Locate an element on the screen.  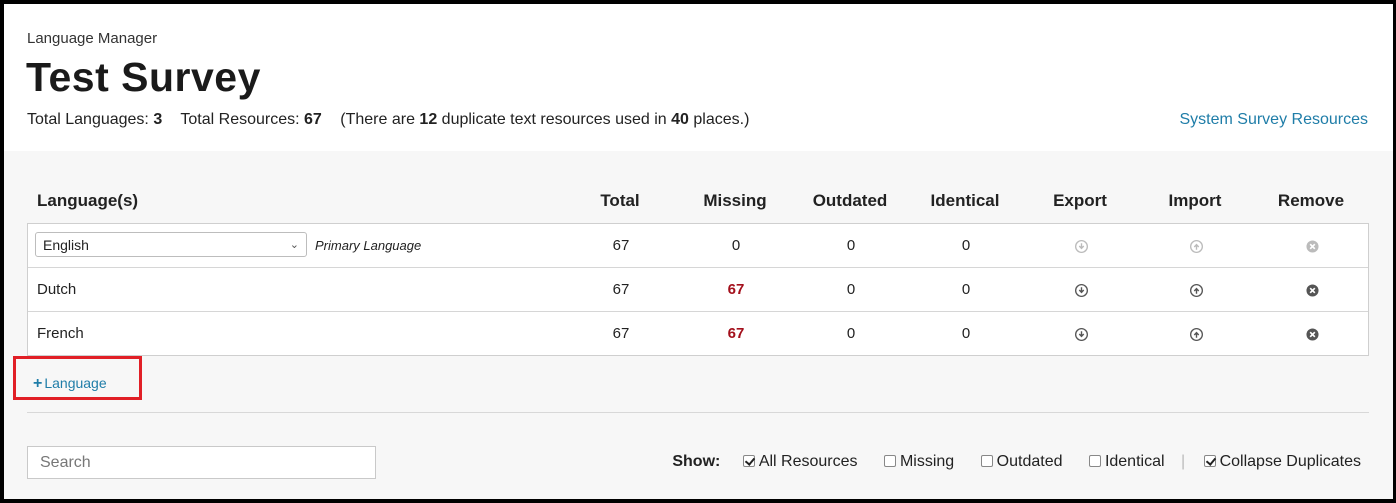
col-export: Export is located at coordinates (1080, 200).